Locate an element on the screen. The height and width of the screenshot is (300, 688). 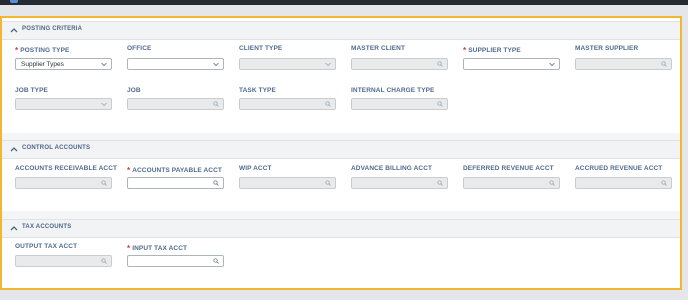
task-type-label: TASK TYPE is located at coordinates (257, 90).